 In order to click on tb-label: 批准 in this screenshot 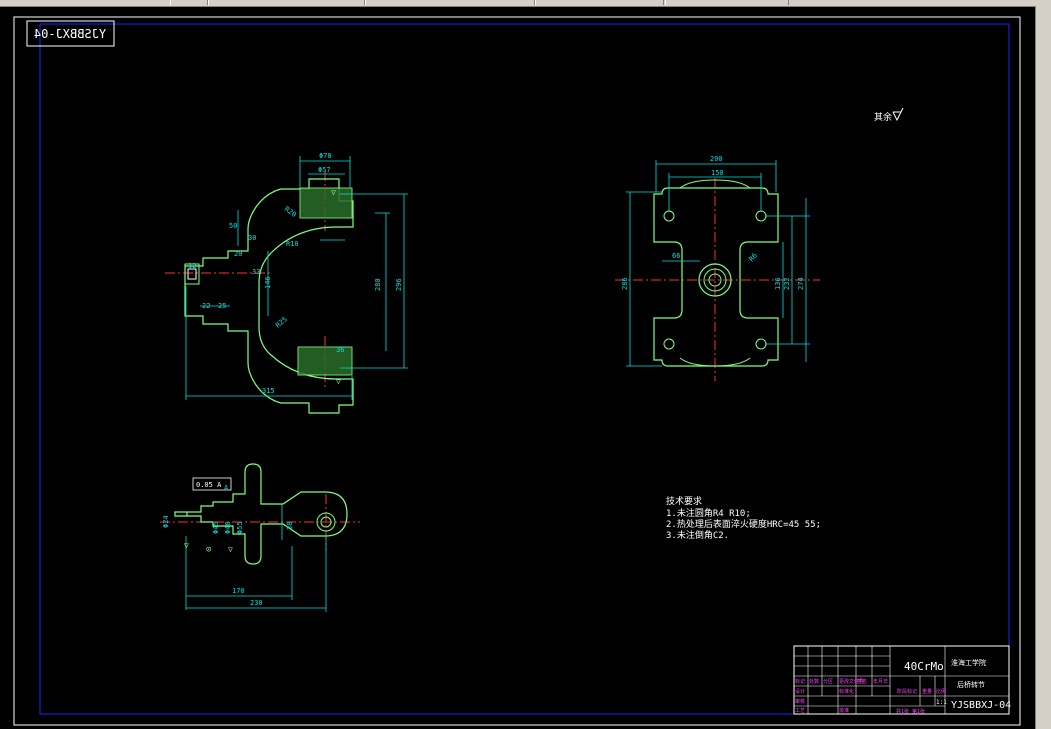, I will do `click(844, 710)`.